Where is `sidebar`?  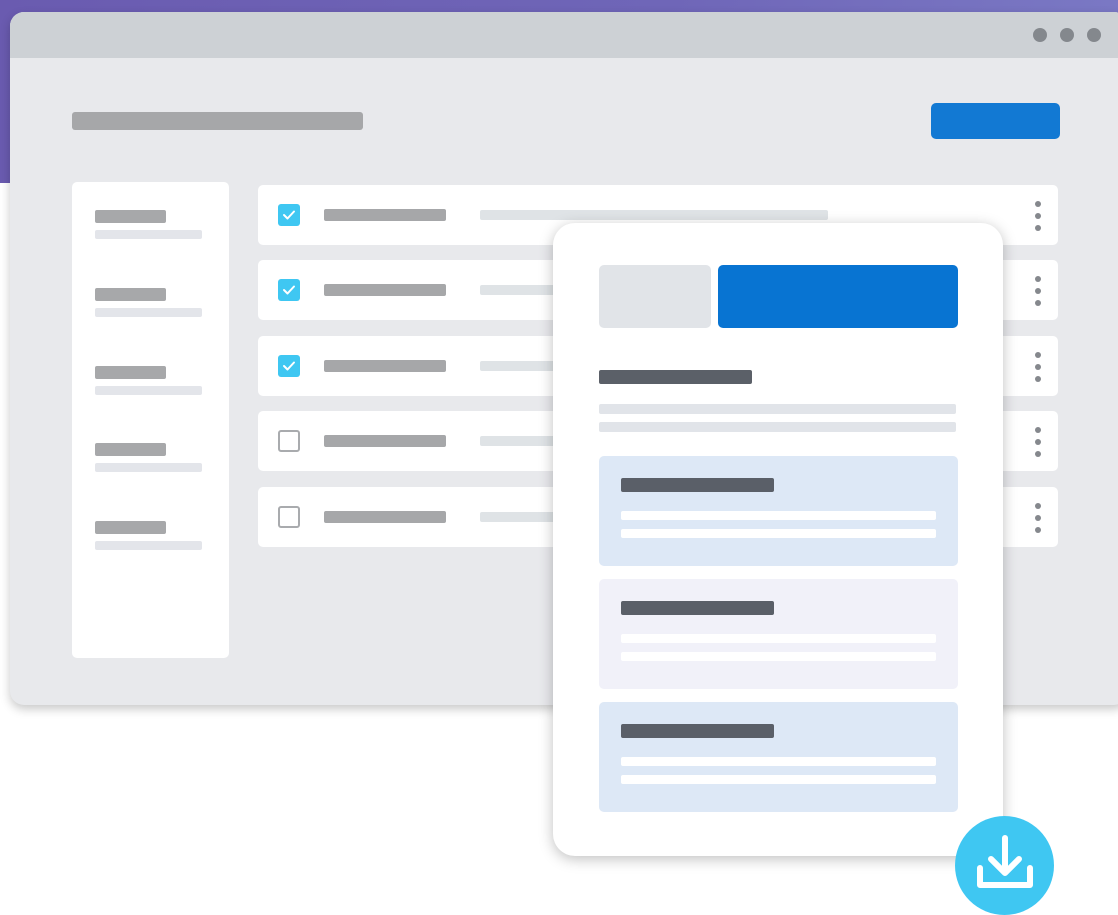 sidebar is located at coordinates (150, 420).